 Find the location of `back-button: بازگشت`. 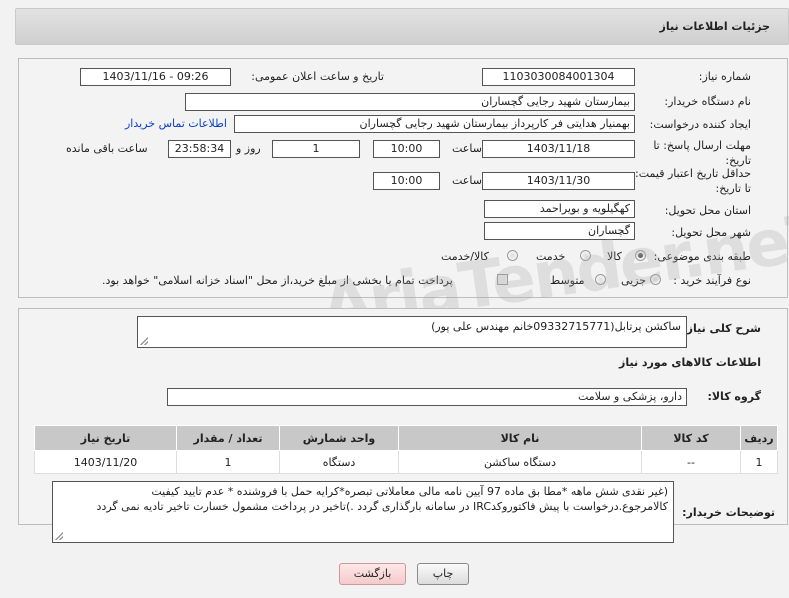

back-button: بازگشت is located at coordinates (372, 574).